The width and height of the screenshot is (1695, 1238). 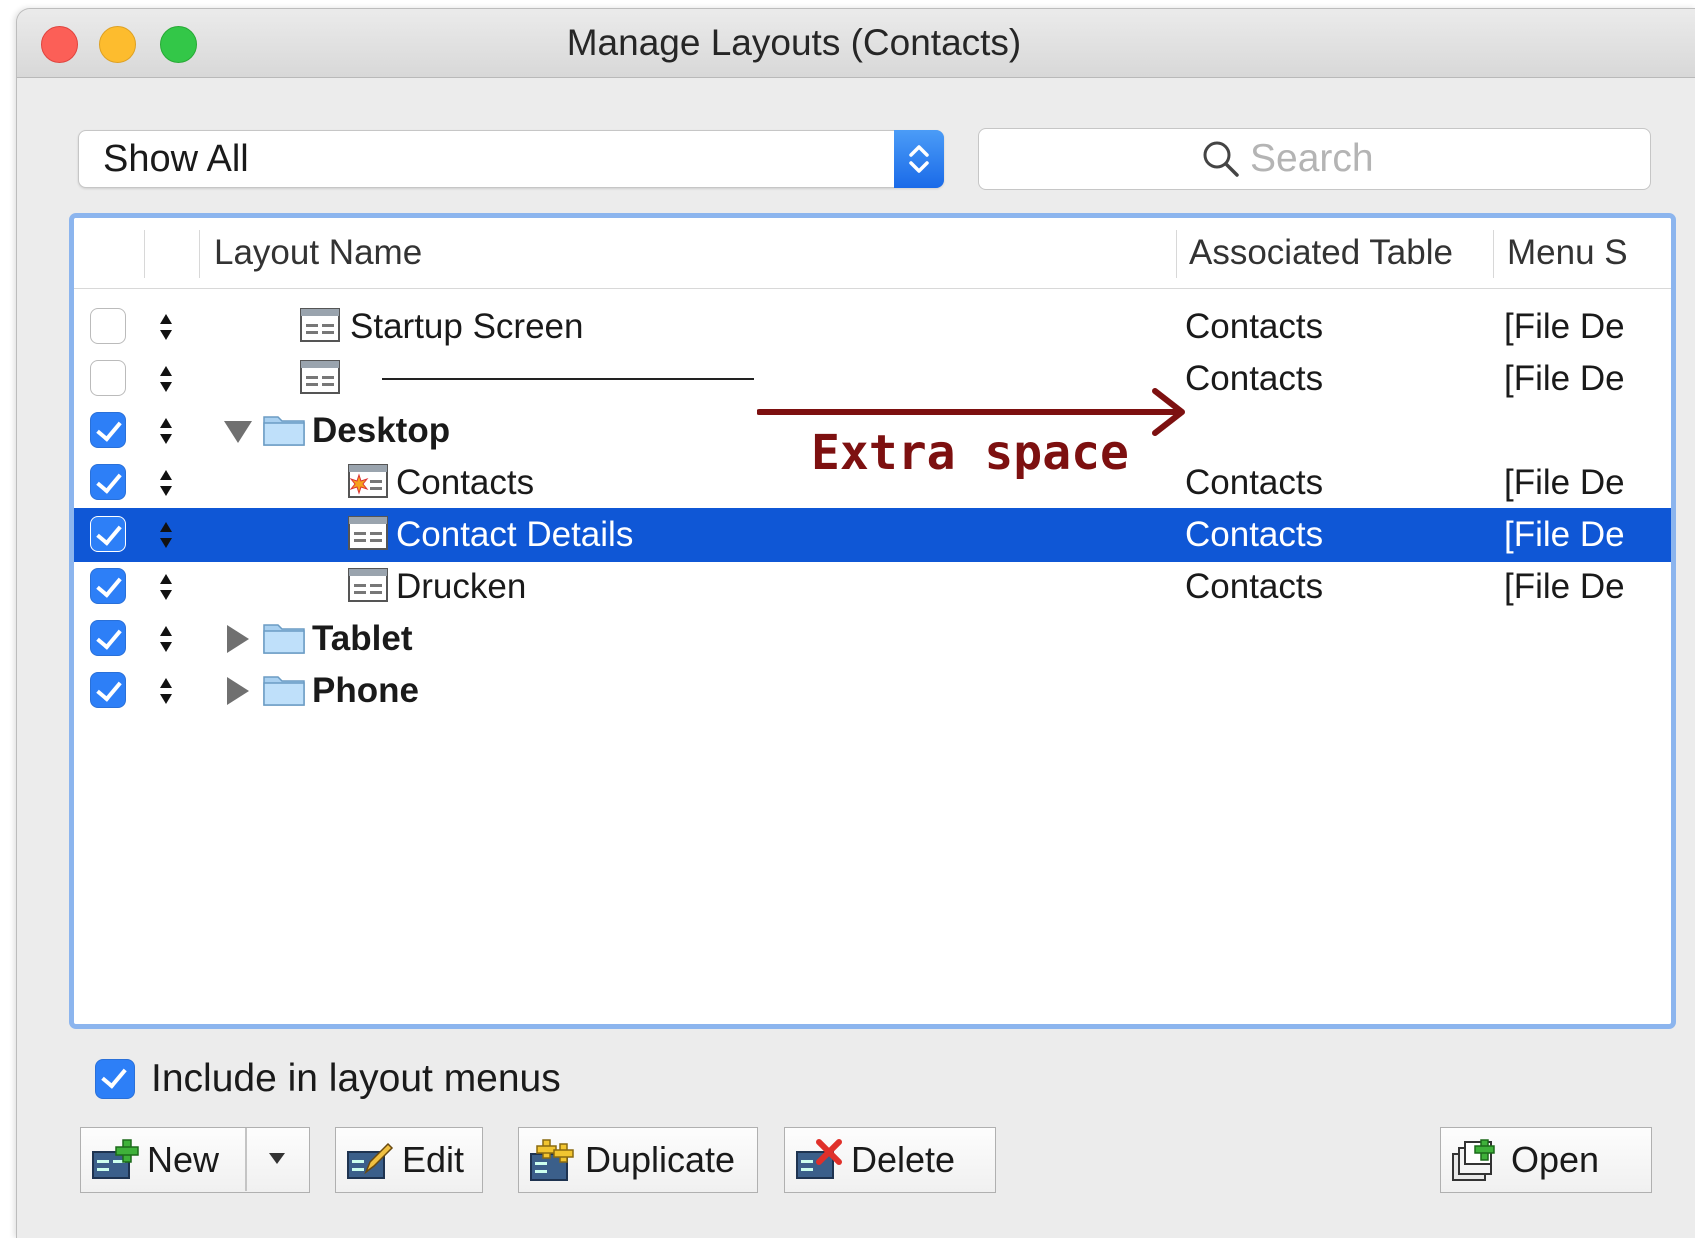 What do you see at coordinates (318, 253) in the screenshot?
I see `column-header-layout-name: Layout Name` at bounding box center [318, 253].